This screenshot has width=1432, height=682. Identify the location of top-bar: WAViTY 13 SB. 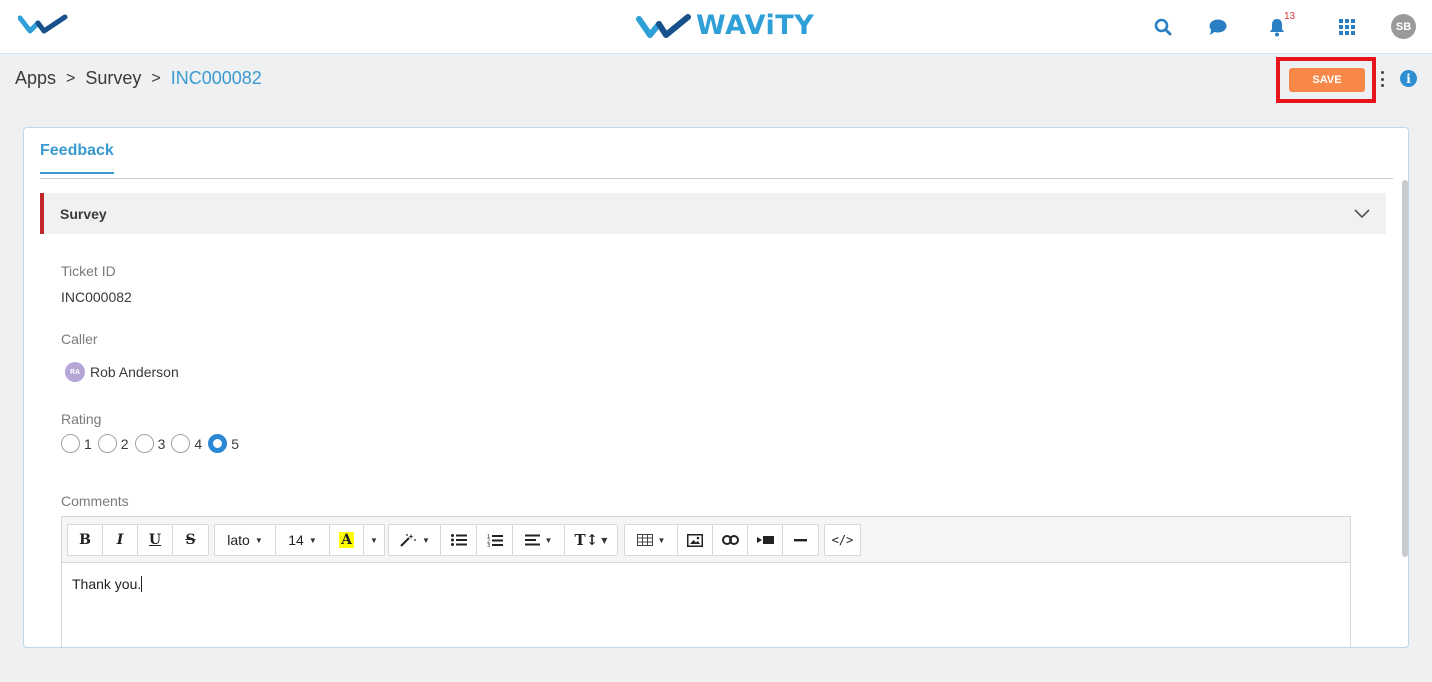
(716, 27).